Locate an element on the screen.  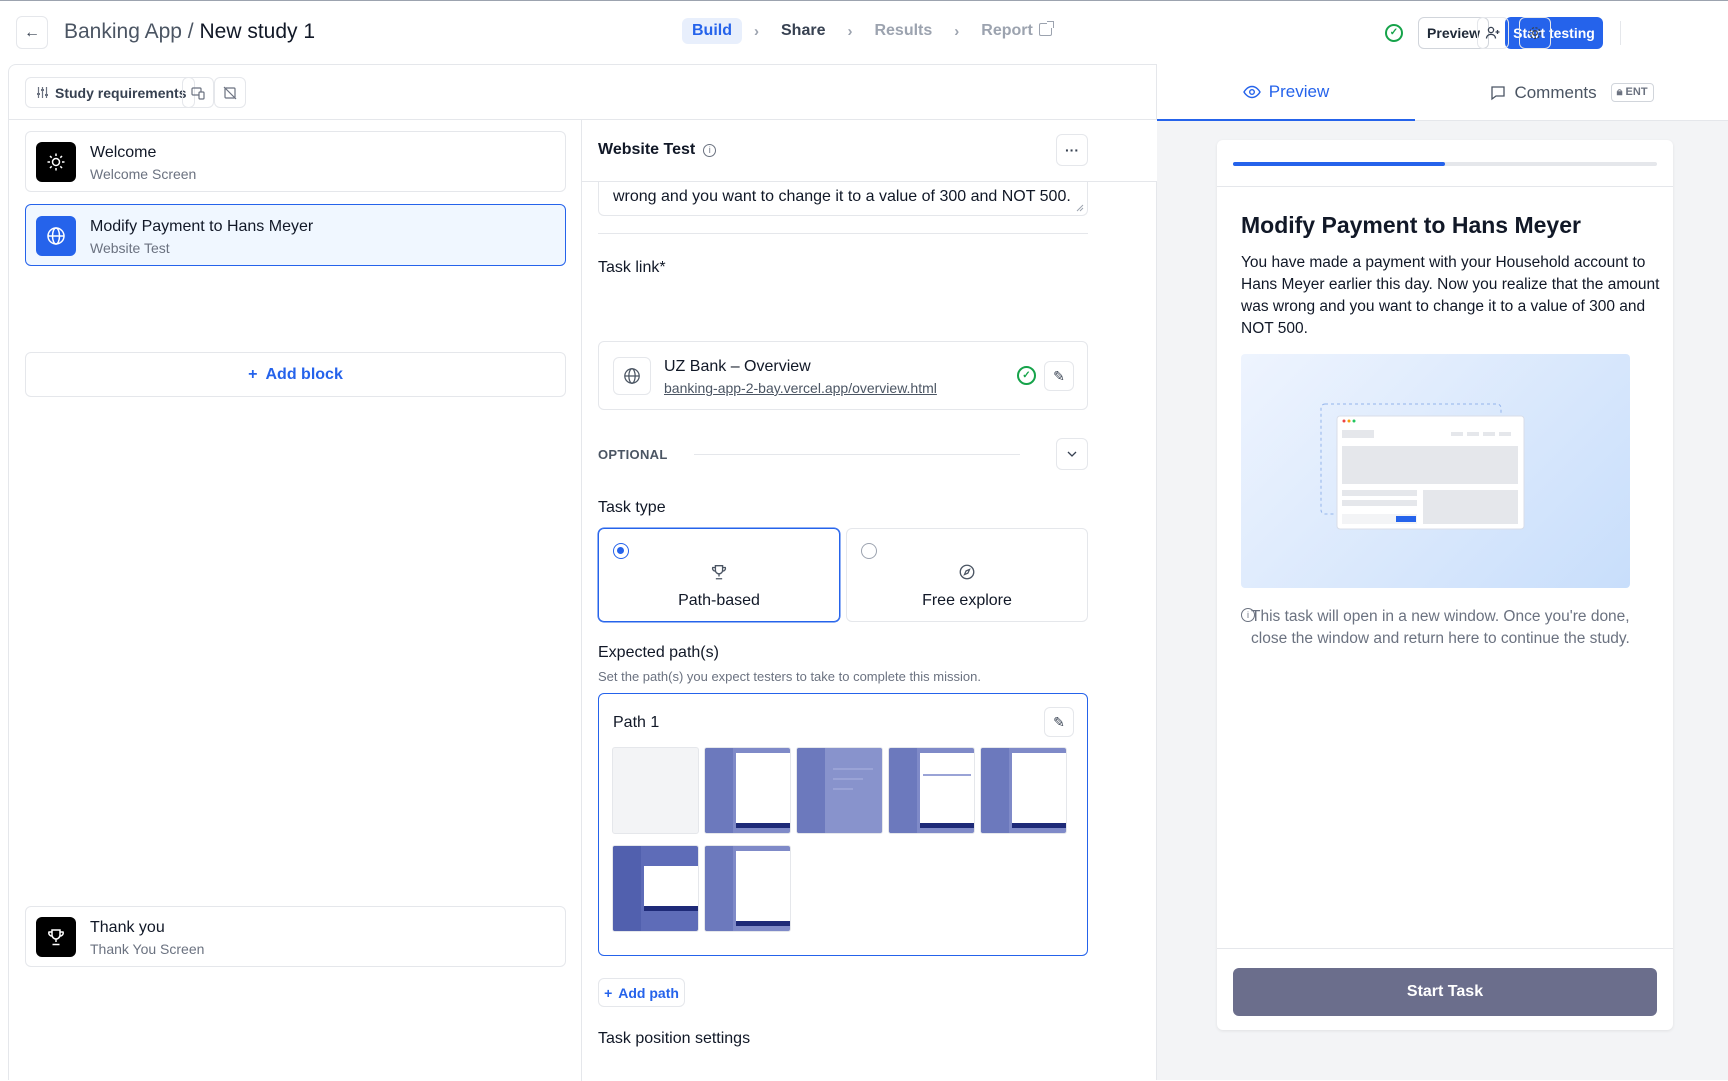
resize-handle-icon is located at coordinates (1080, 208).